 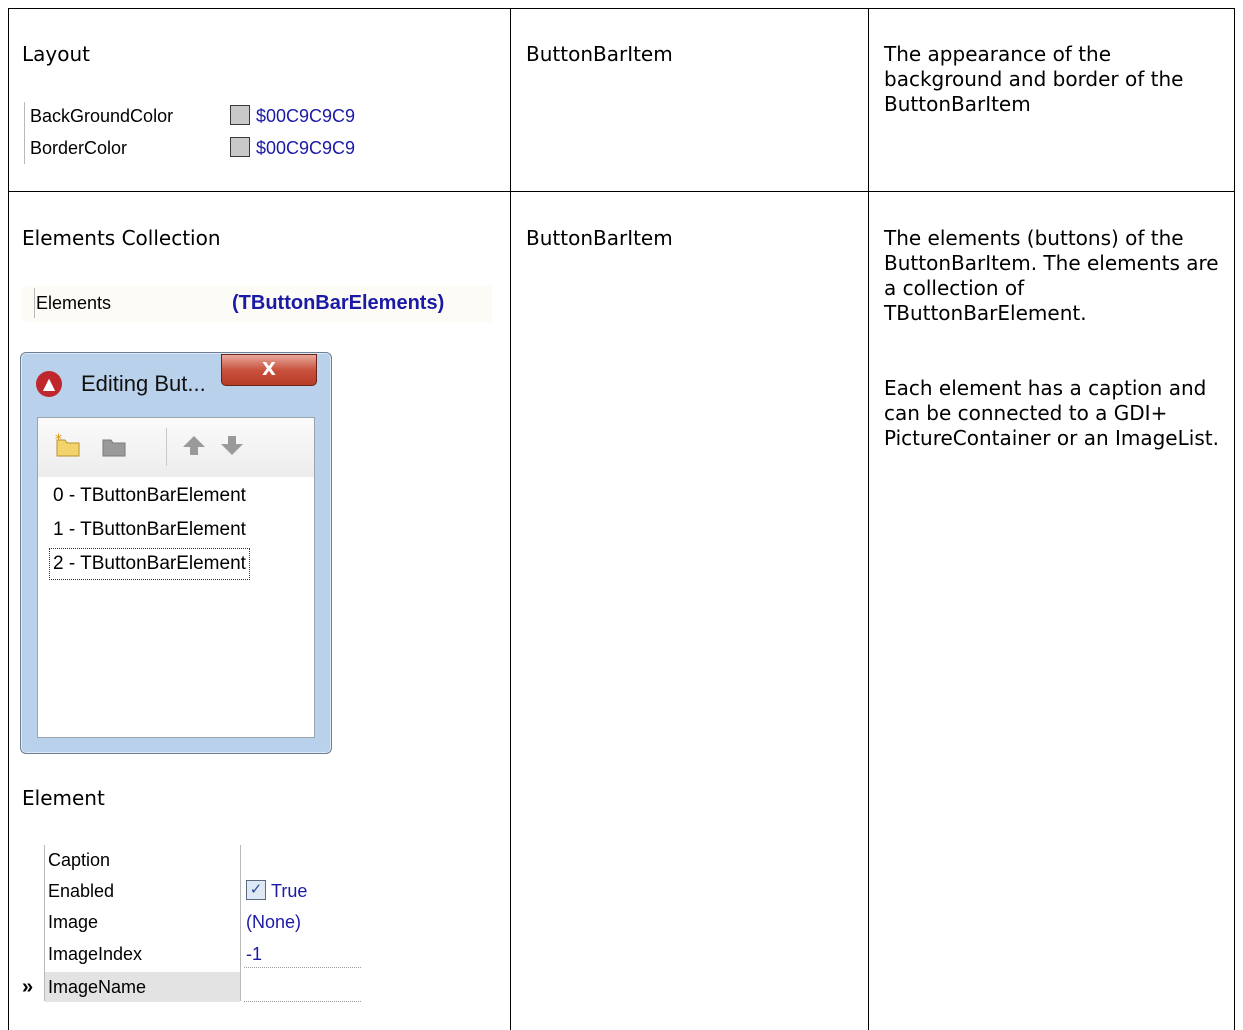 I want to click on move-up-icon, so click(x=194, y=447).